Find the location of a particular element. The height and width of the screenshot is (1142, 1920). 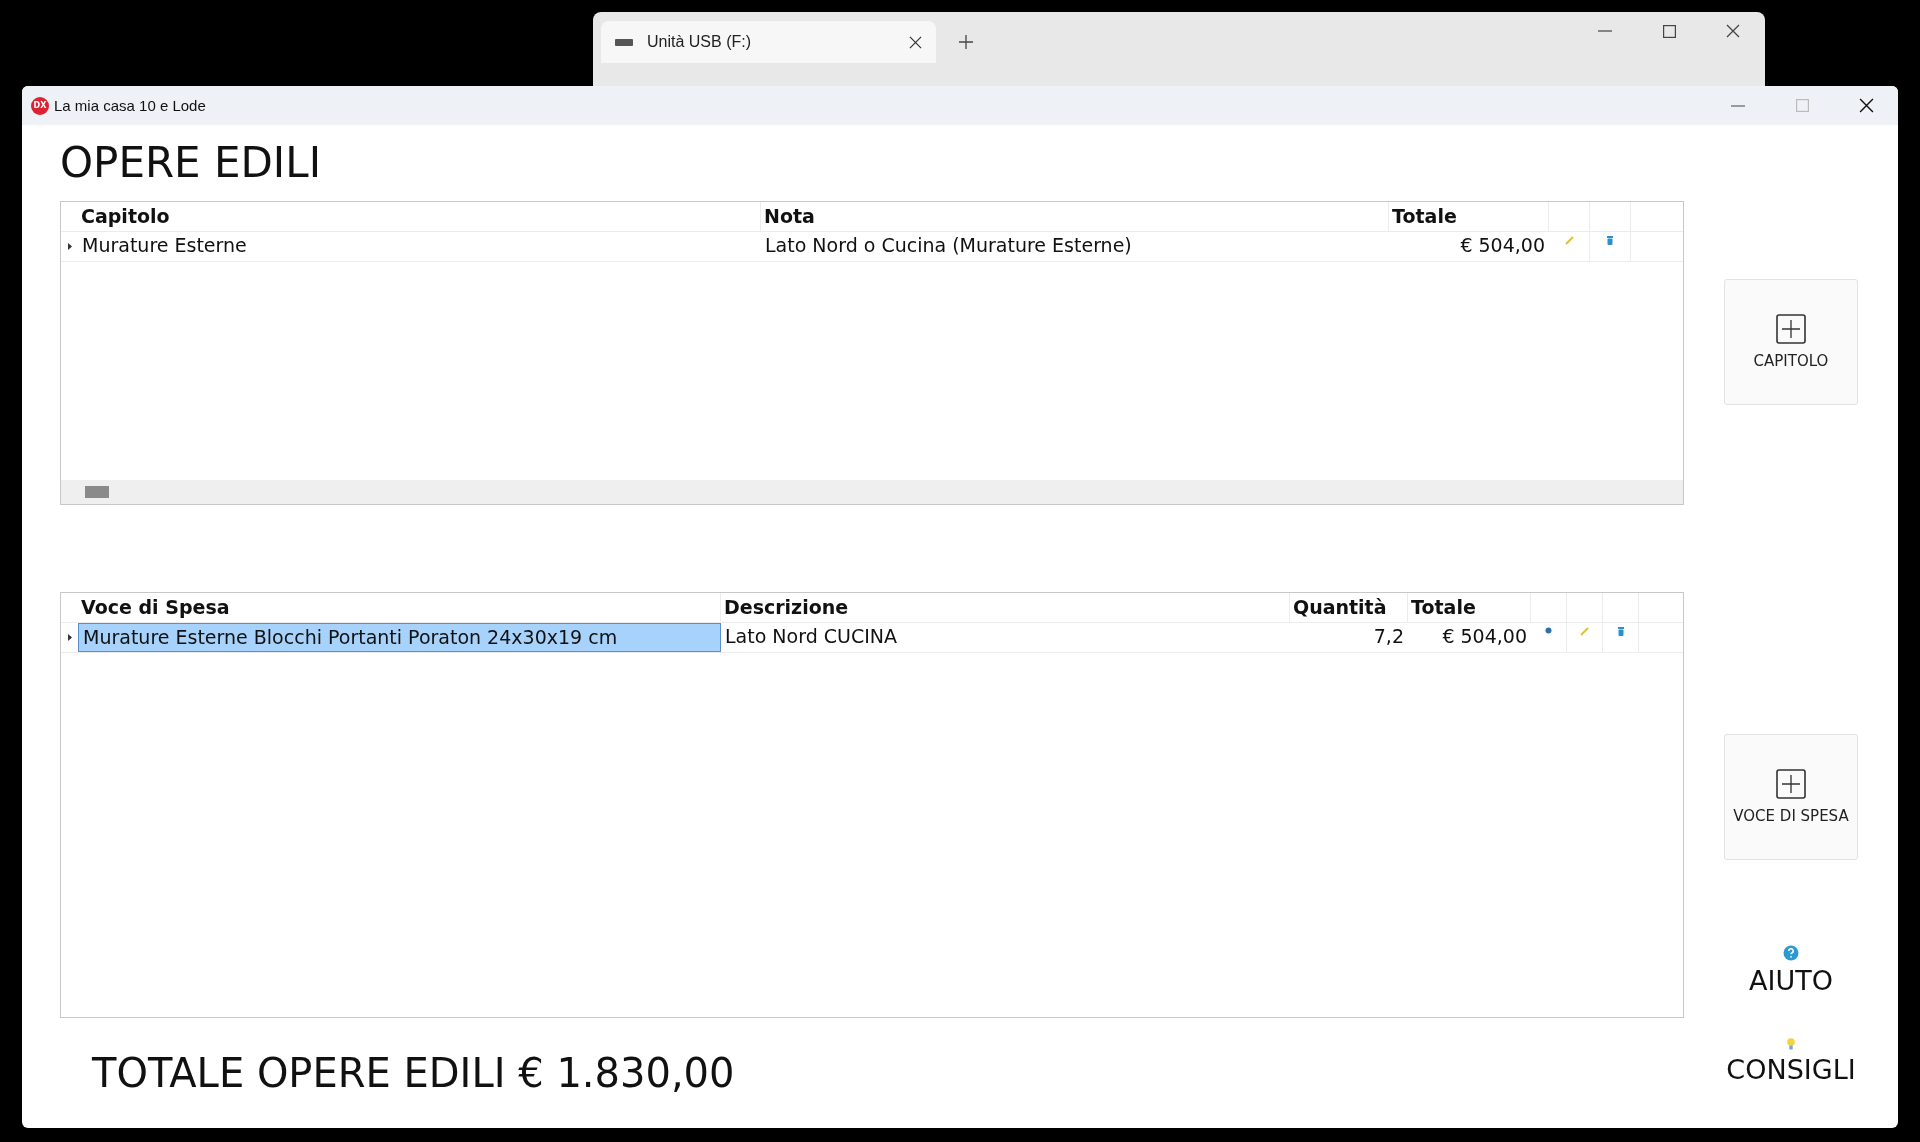

table-cell: 7,2 is located at coordinates (1349, 637).